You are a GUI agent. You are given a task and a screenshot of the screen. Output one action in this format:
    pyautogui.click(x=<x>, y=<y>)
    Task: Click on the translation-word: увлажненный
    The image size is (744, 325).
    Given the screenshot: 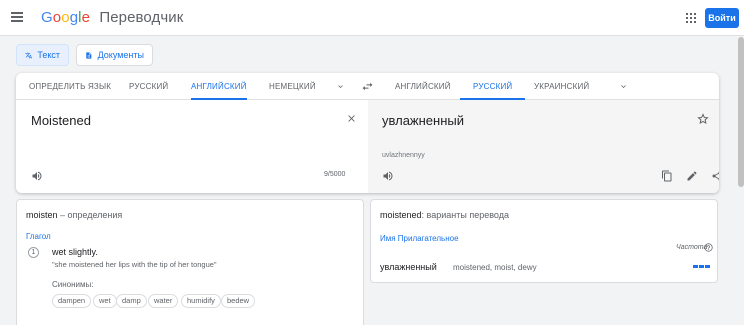 What is the action you would take?
    pyautogui.click(x=408, y=267)
    